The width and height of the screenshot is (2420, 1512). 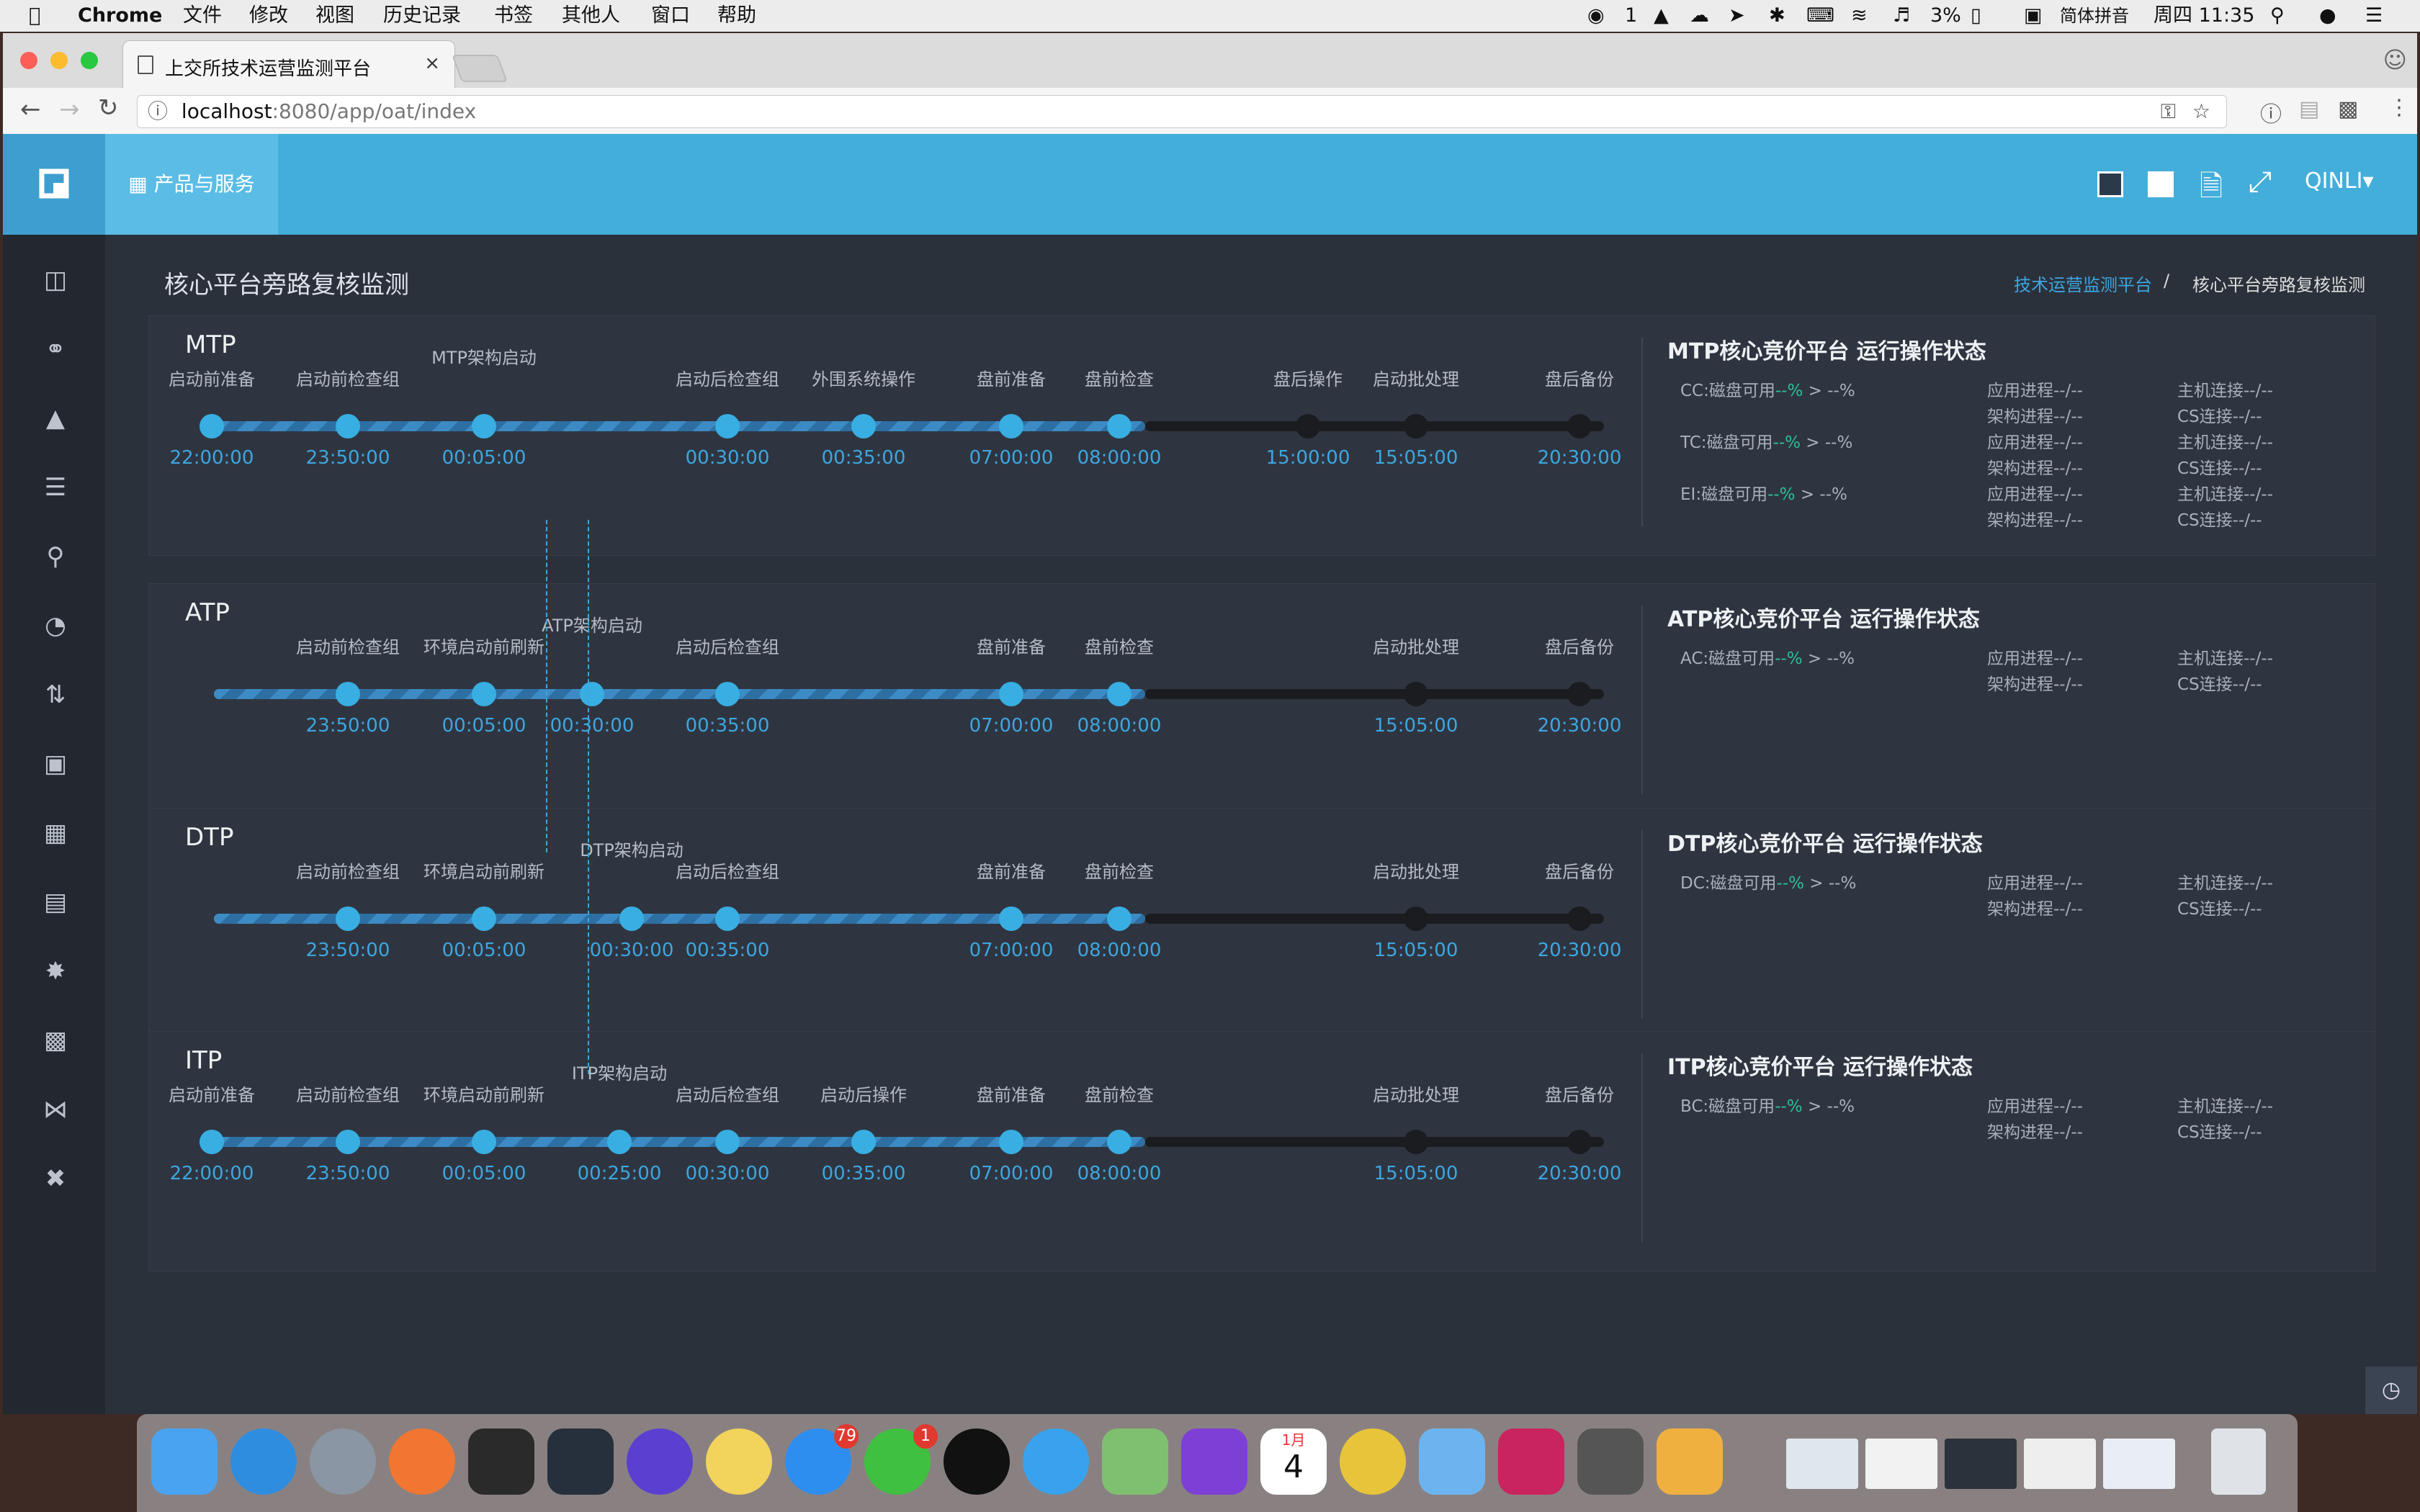 What do you see at coordinates (977, 1461) in the screenshot?
I see `dock-qq-icon` at bounding box center [977, 1461].